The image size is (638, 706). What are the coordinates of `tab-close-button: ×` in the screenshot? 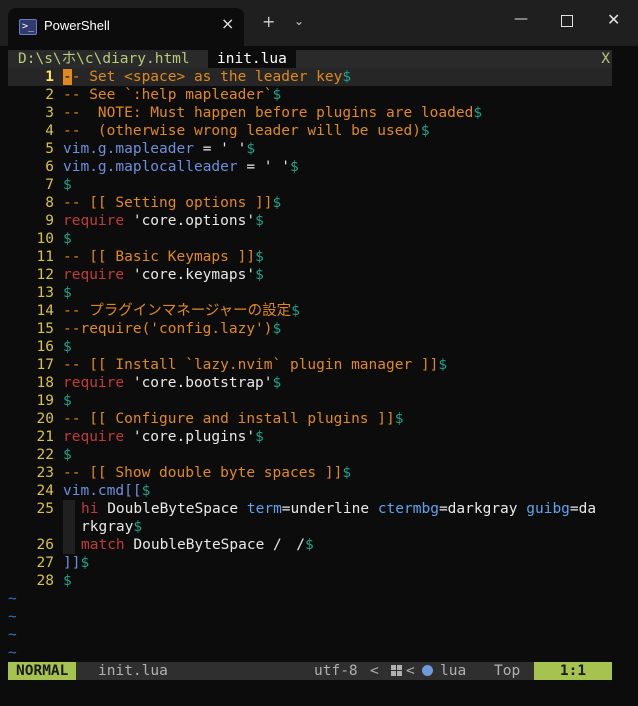 It's located at (227, 23).